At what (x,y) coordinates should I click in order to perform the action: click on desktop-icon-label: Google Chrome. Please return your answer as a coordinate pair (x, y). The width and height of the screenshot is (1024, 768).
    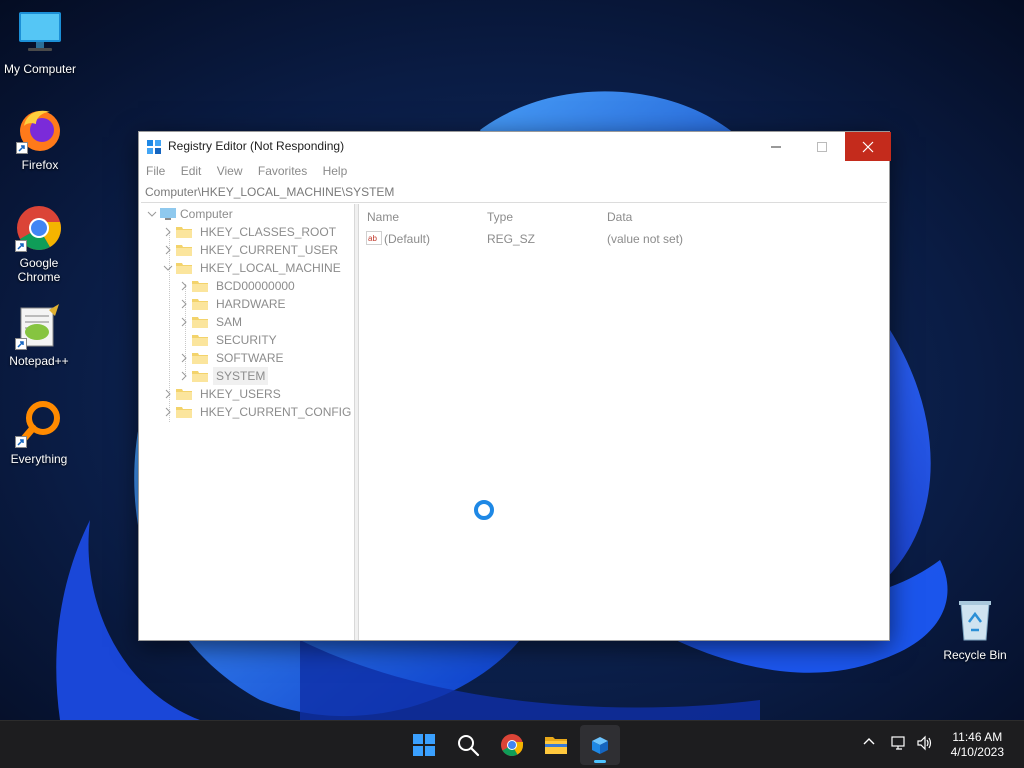
    Looking at the image, I should click on (39, 270).